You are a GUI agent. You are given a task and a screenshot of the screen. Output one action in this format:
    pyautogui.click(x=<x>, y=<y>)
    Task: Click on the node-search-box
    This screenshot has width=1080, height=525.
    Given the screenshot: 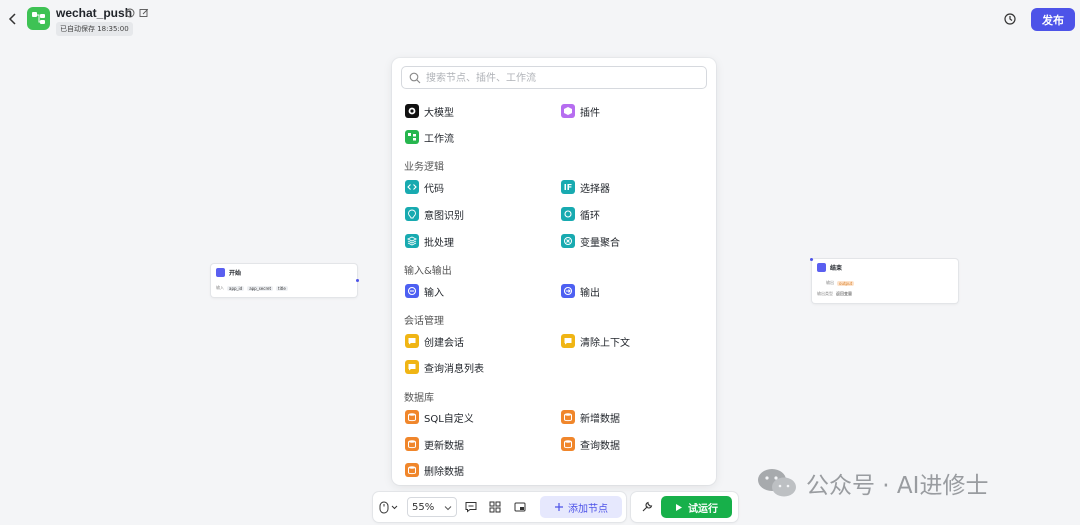 What is the action you would take?
    pyautogui.click(x=554, y=77)
    